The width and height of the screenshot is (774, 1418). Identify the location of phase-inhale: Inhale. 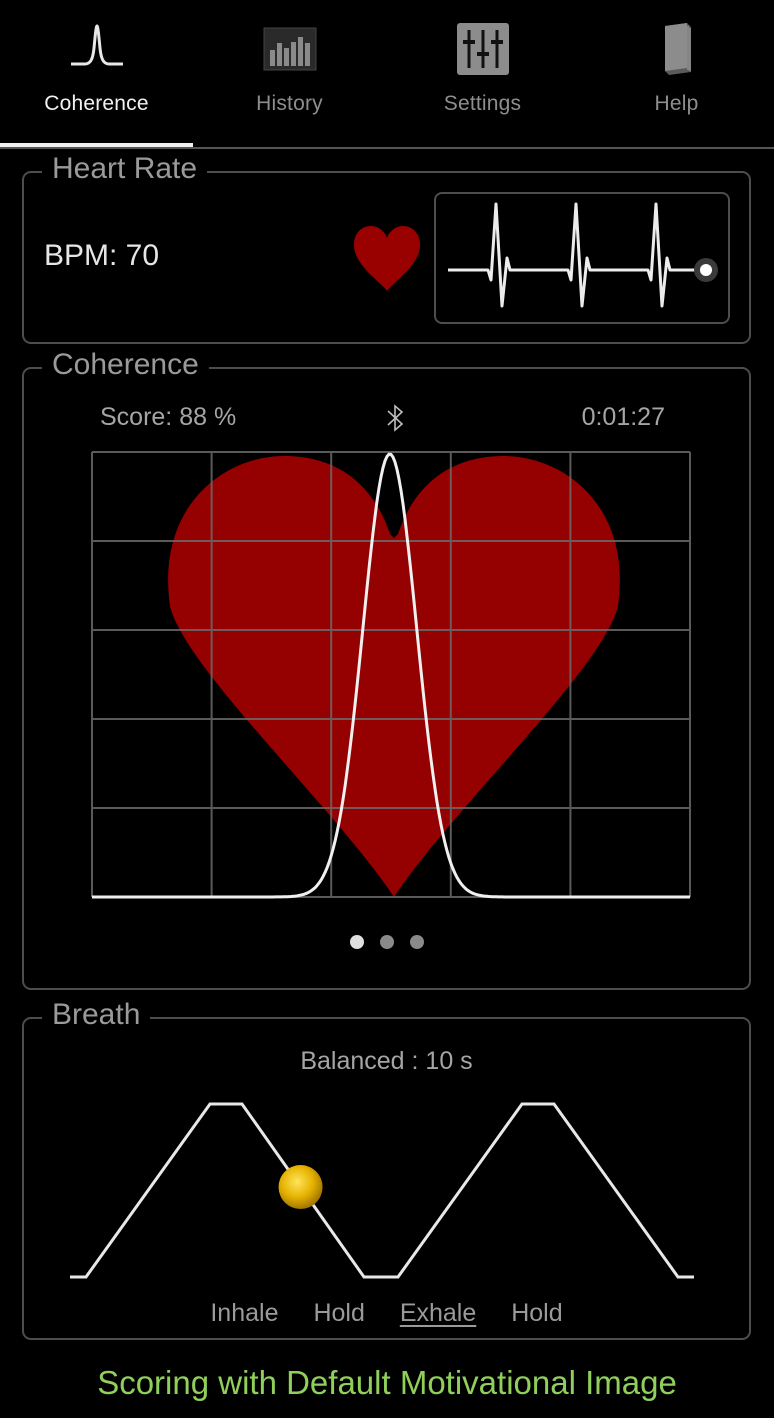
(244, 1313).